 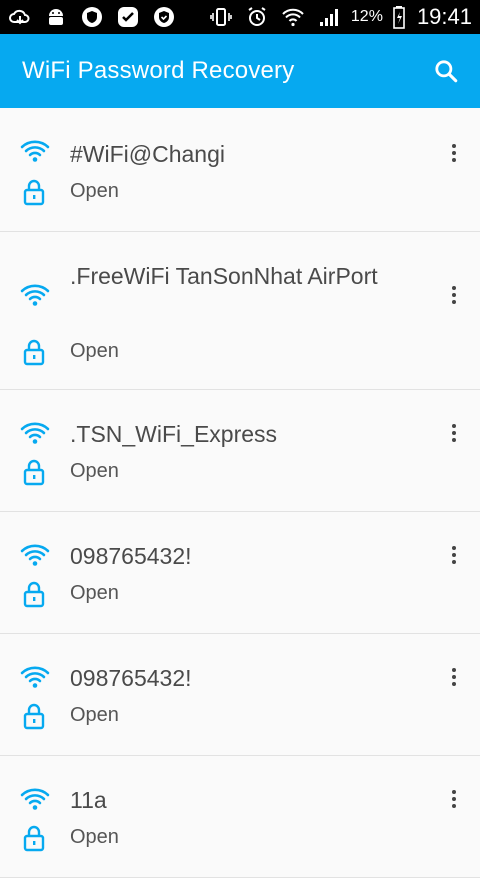 I want to click on shield-icon, so click(x=92, y=17).